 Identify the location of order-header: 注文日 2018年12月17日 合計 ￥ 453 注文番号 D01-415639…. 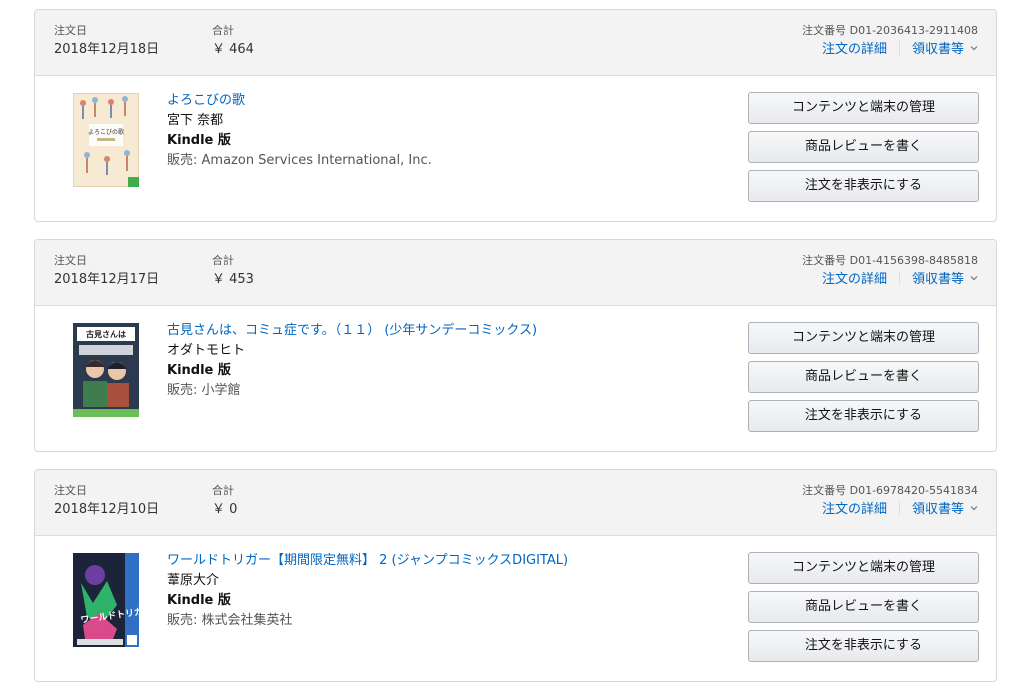
(515, 273).